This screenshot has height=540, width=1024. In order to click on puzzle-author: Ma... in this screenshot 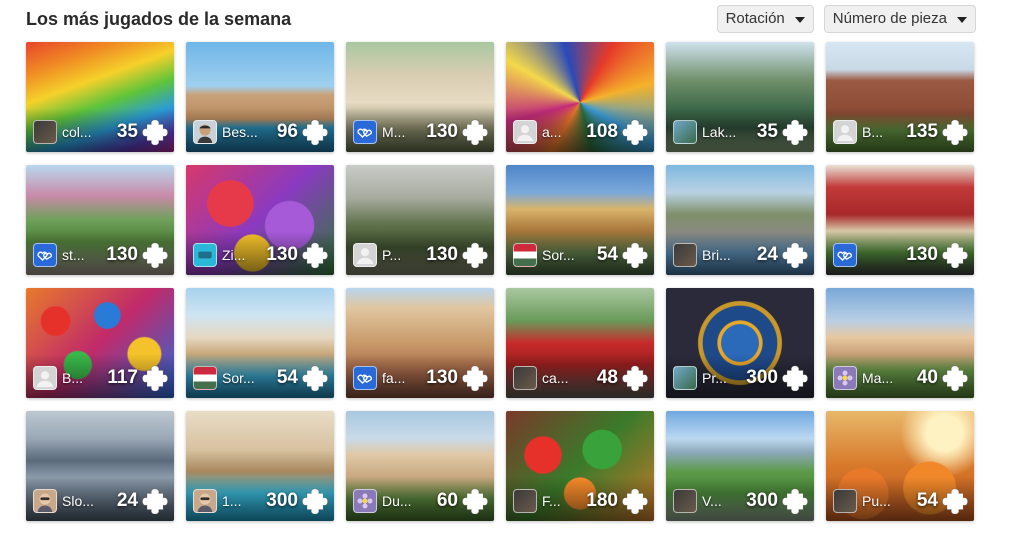, I will do `click(877, 378)`.